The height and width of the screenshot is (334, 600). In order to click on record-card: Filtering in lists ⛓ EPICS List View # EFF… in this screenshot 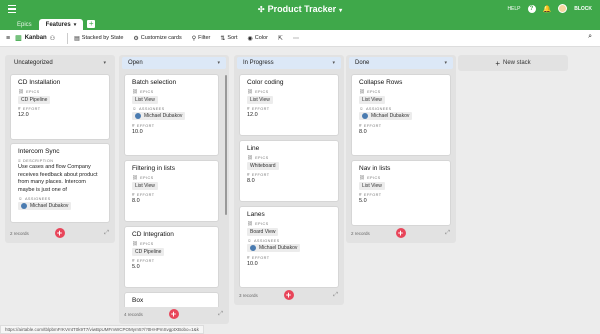, I will do `click(171, 191)`.